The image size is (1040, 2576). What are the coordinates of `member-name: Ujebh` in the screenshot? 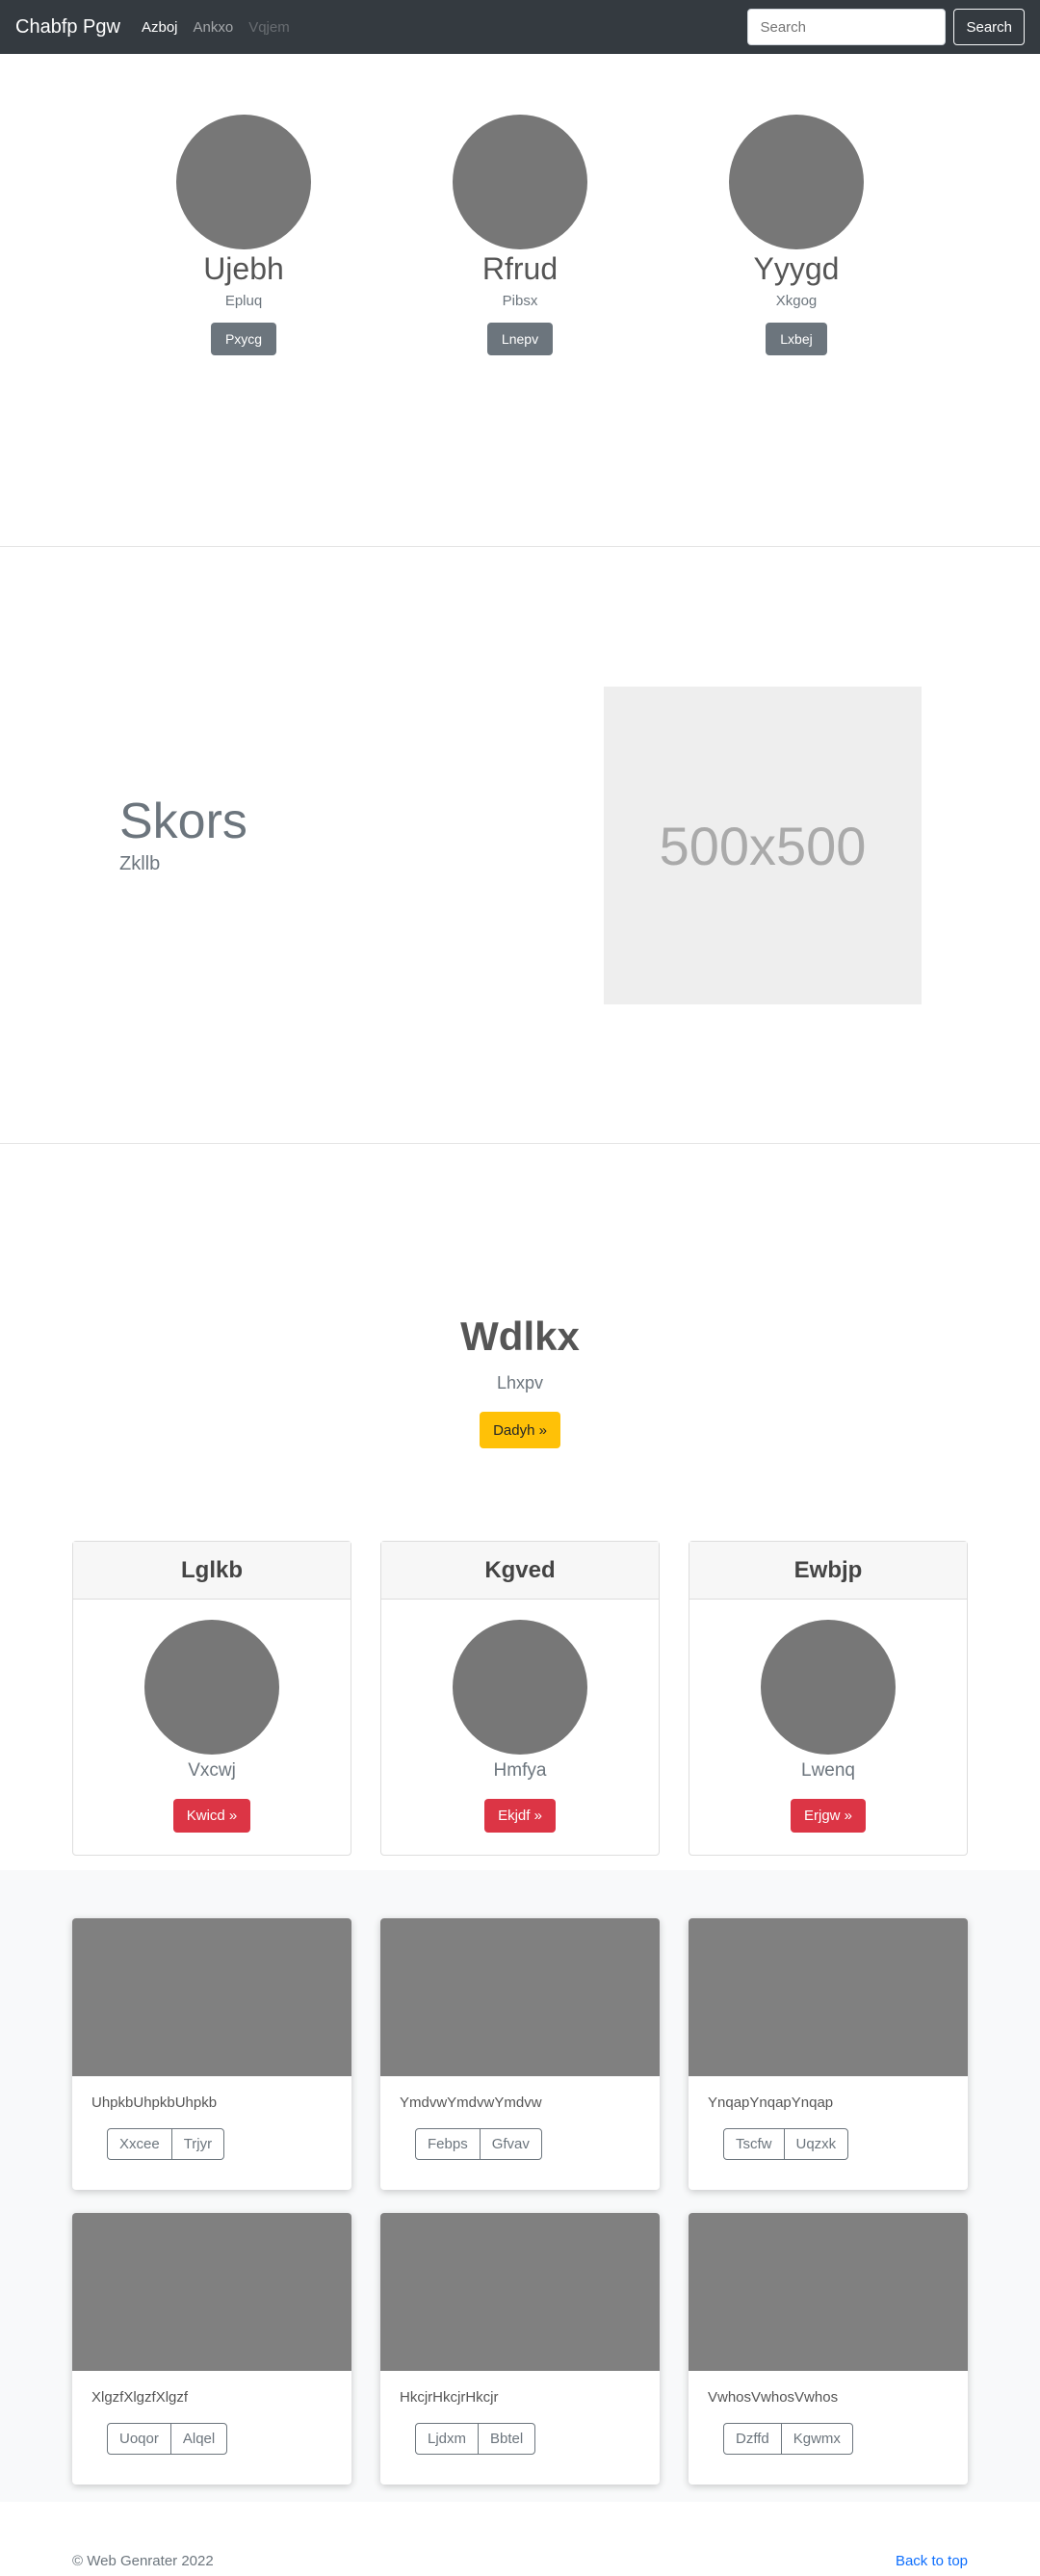 It's located at (243, 268).